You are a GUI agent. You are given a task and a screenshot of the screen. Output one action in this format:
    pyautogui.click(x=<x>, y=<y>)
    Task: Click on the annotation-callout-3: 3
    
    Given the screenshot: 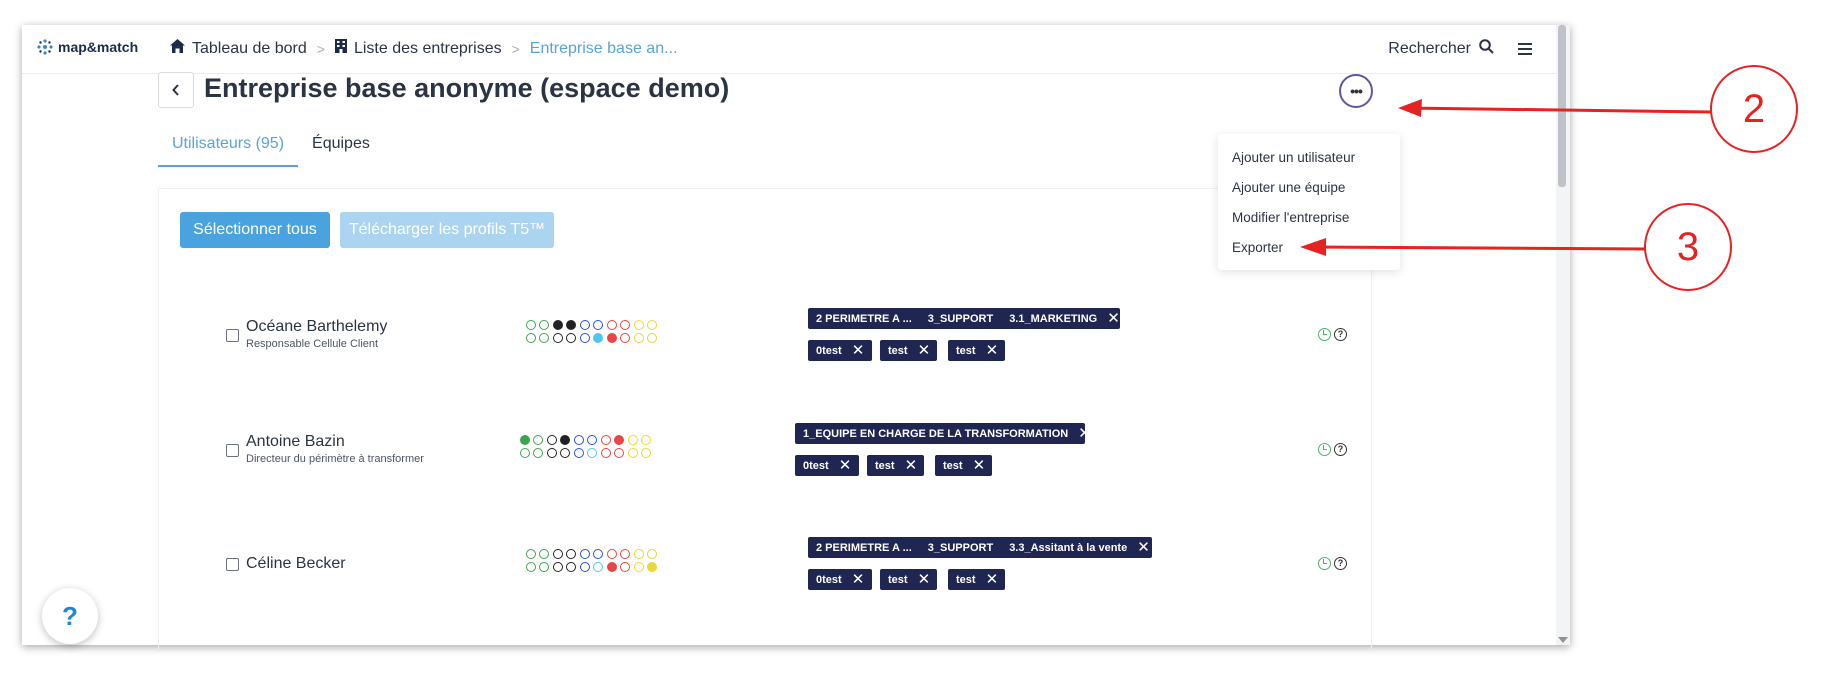 What is the action you would take?
    pyautogui.click(x=1688, y=247)
    